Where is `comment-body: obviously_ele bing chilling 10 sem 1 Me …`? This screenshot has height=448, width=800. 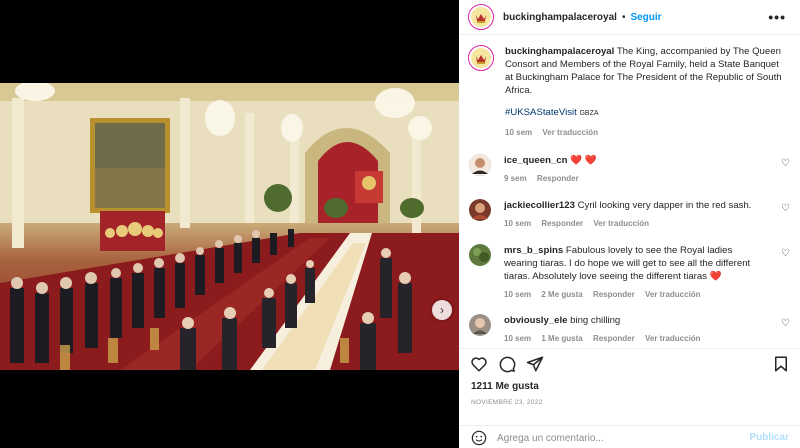
comment-body: obviously_ele bing chilling 10 sem 1 Me … is located at coordinates (635, 329).